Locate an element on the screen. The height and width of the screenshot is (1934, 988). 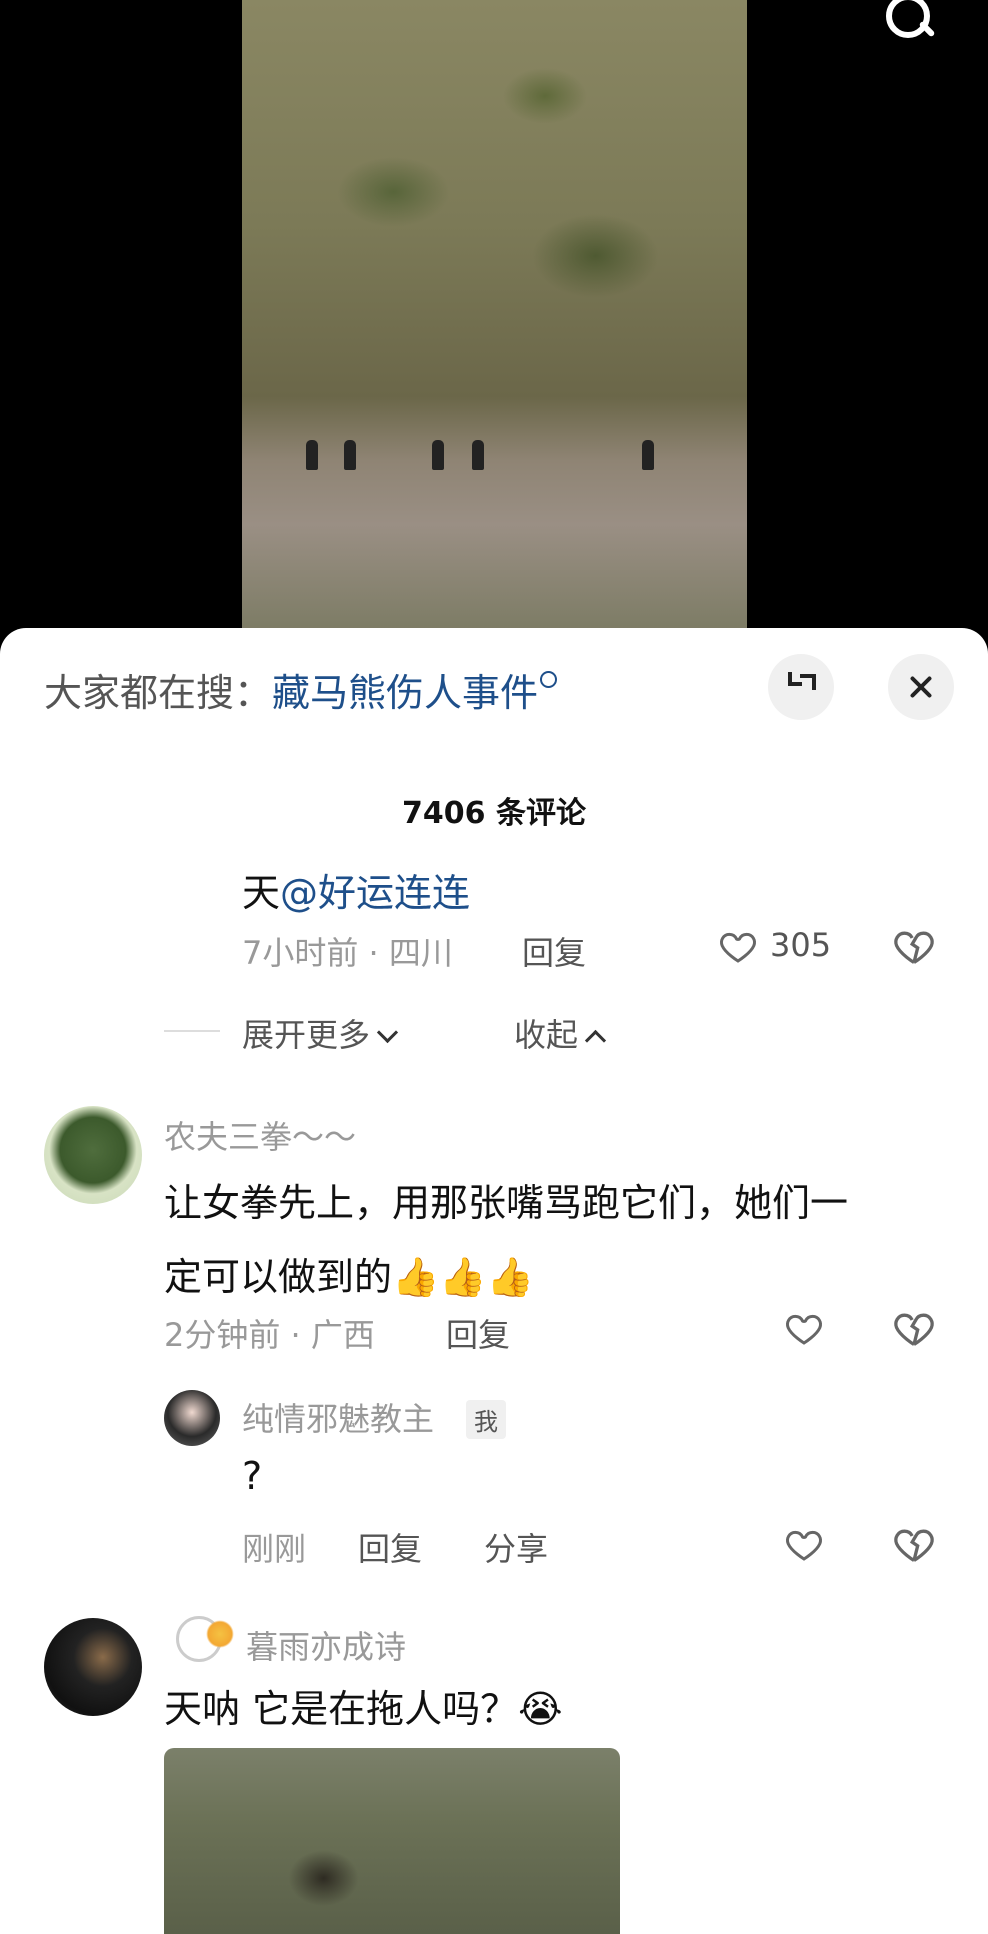
search-icon is located at coordinates (910, 25).